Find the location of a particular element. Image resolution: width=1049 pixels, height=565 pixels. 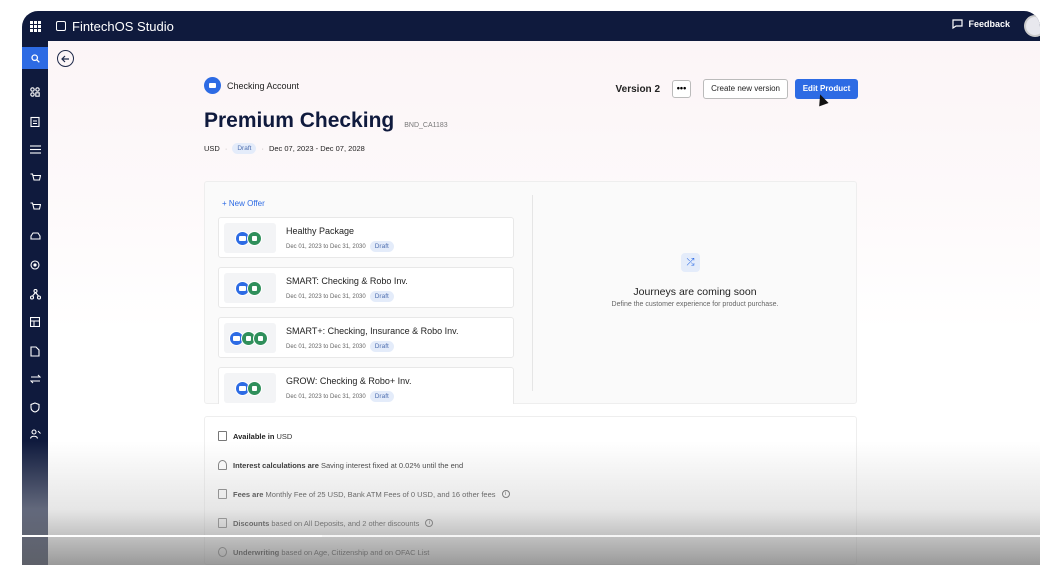

shield-icon is located at coordinates (35, 407).